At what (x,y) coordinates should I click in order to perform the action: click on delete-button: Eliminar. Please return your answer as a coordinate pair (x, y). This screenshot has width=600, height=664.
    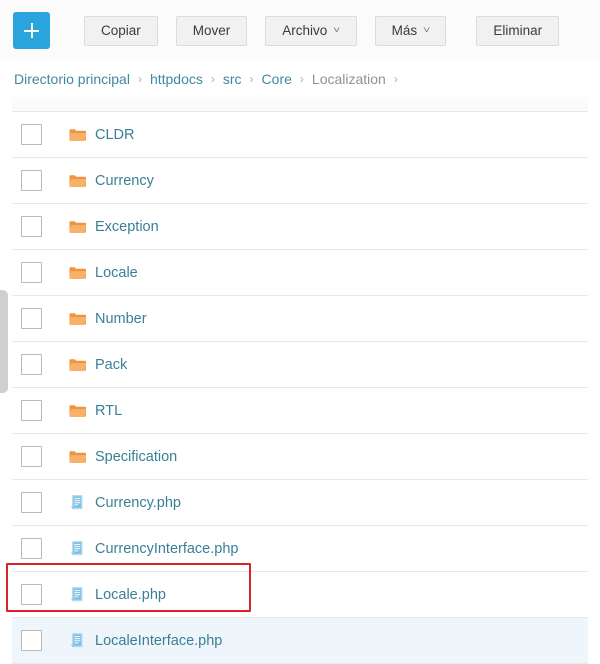
    Looking at the image, I should click on (518, 30).